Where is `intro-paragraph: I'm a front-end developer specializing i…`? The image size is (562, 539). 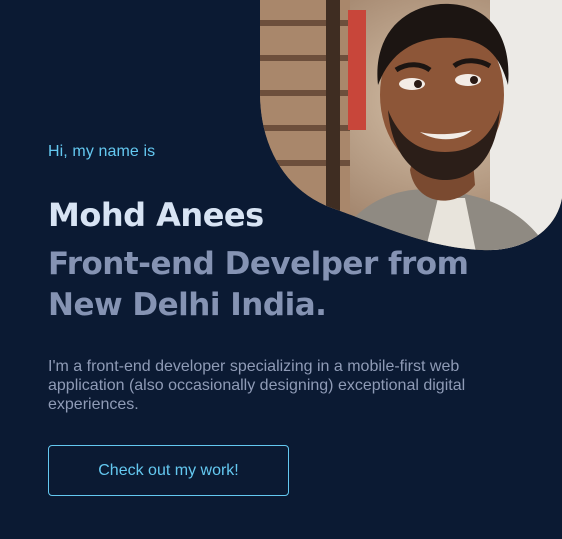
intro-paragraph: I'm a front-end developer specializing i… is located at coordinates (257, 385).